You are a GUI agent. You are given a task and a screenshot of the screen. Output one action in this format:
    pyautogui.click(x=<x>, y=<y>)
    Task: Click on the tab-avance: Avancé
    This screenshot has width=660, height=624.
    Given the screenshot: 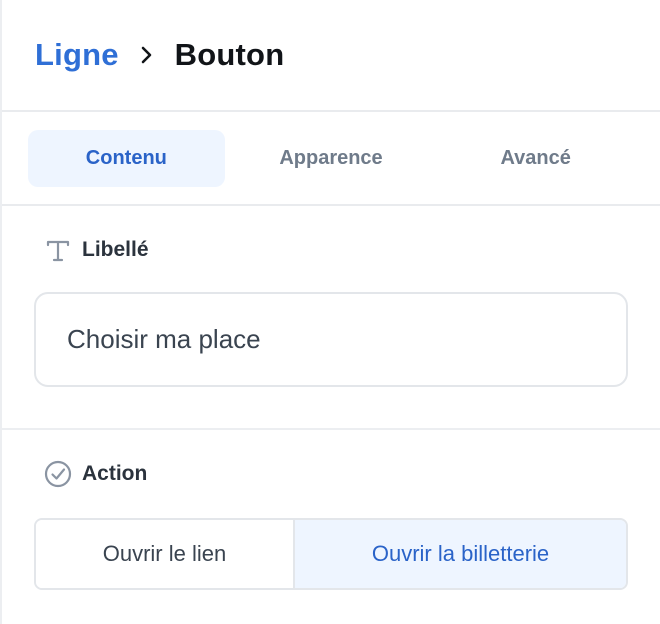 What is the action you would take?
    pyautogui.click(x=535, y=158)
    